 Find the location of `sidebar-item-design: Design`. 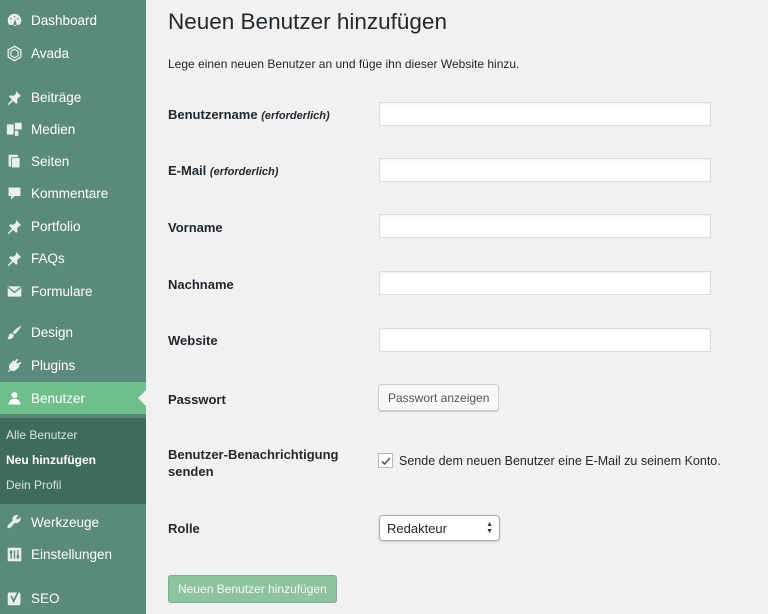

sidebar-item-design: Design is located at coordinates (73, 332).